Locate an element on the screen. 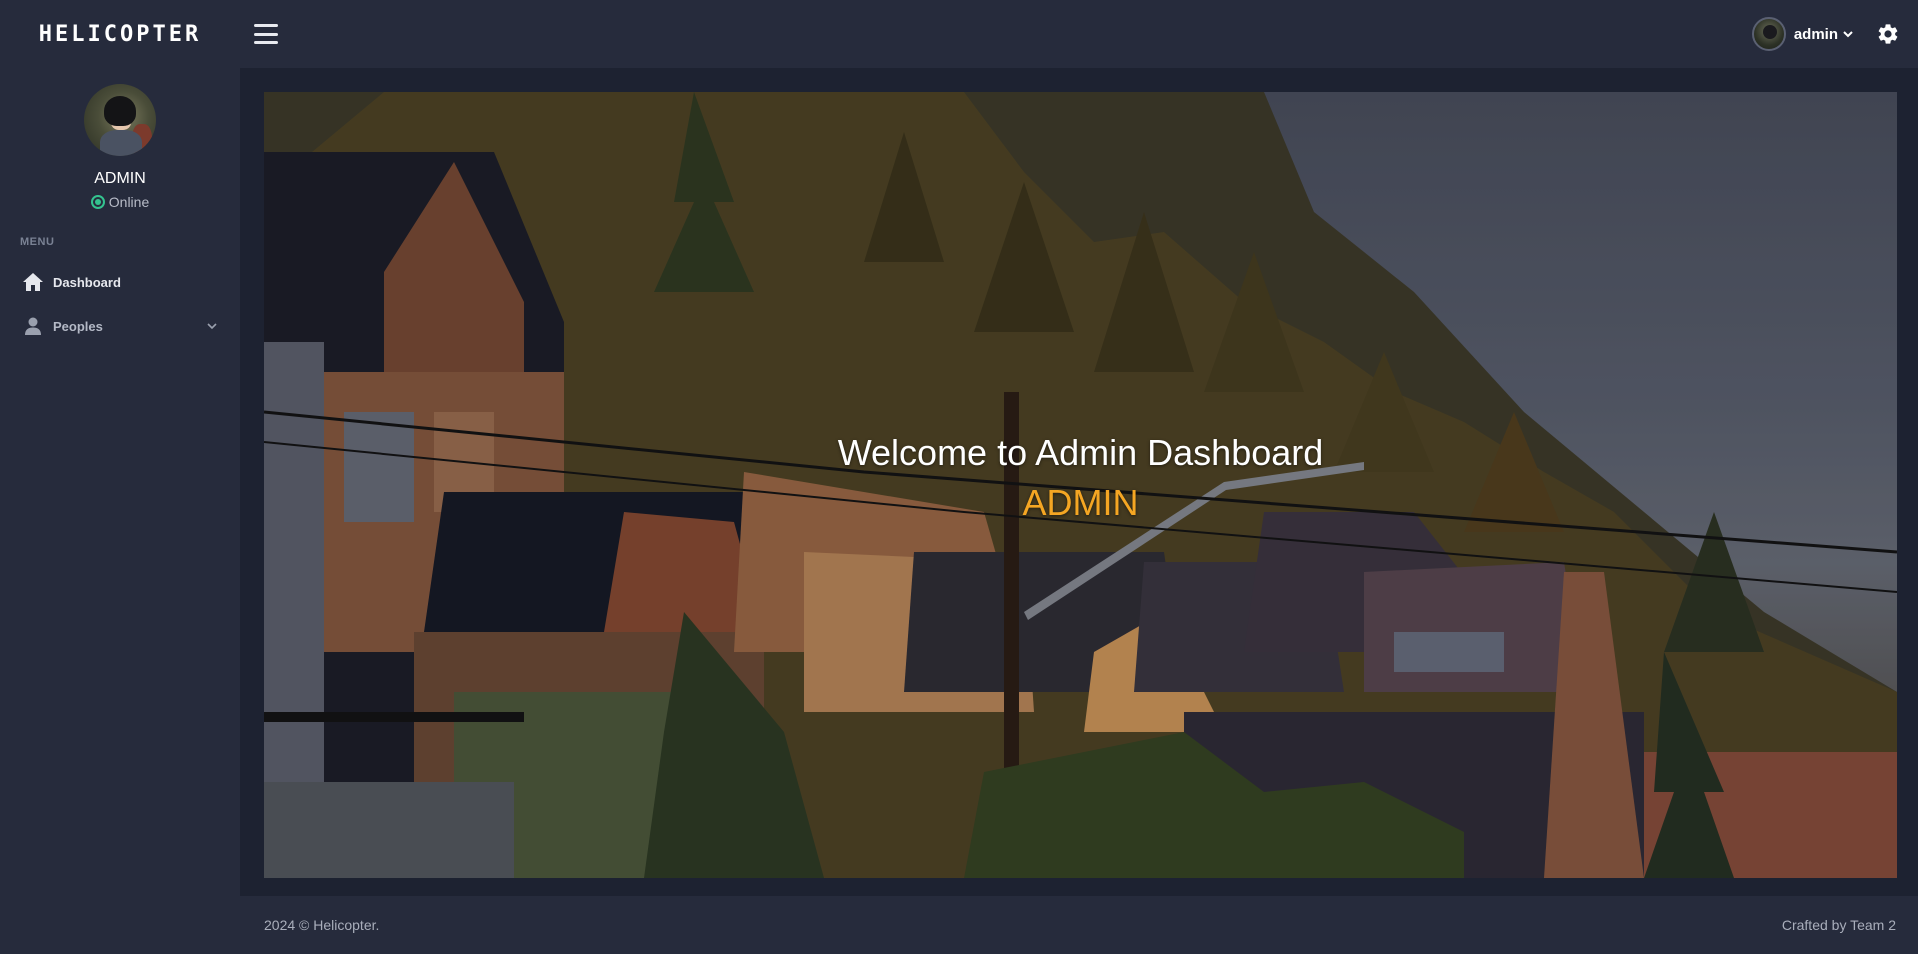  profile-name: ADMIN is located at coordinates (120, 178).